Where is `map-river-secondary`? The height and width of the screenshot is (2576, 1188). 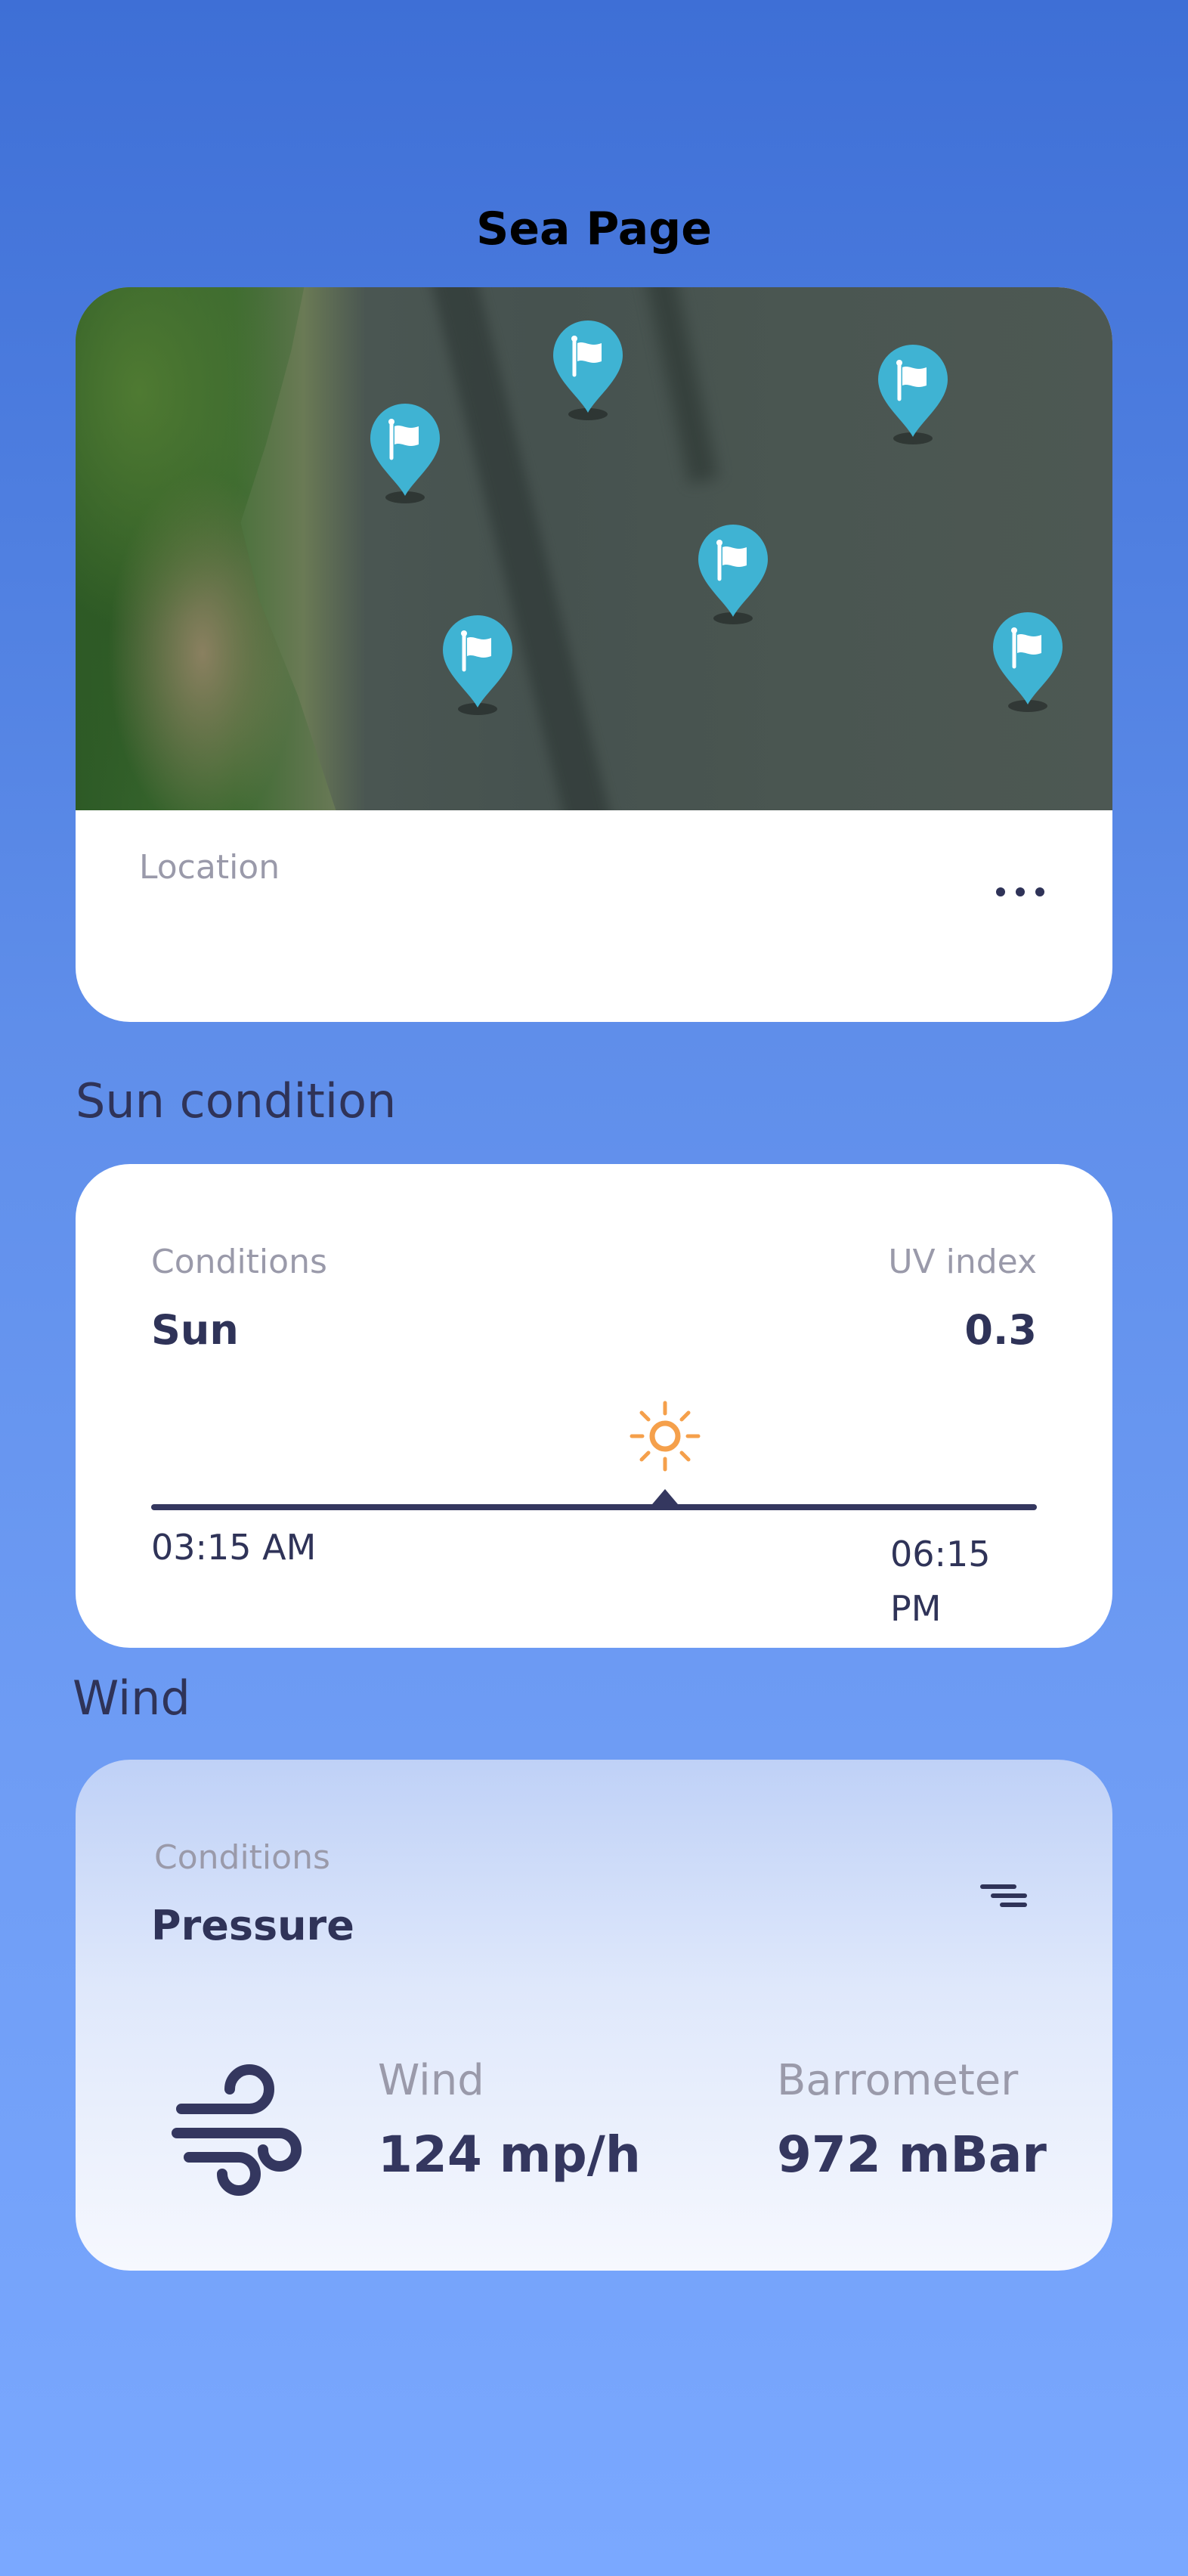 map-river-secondary is located at coordinates (681, 386).